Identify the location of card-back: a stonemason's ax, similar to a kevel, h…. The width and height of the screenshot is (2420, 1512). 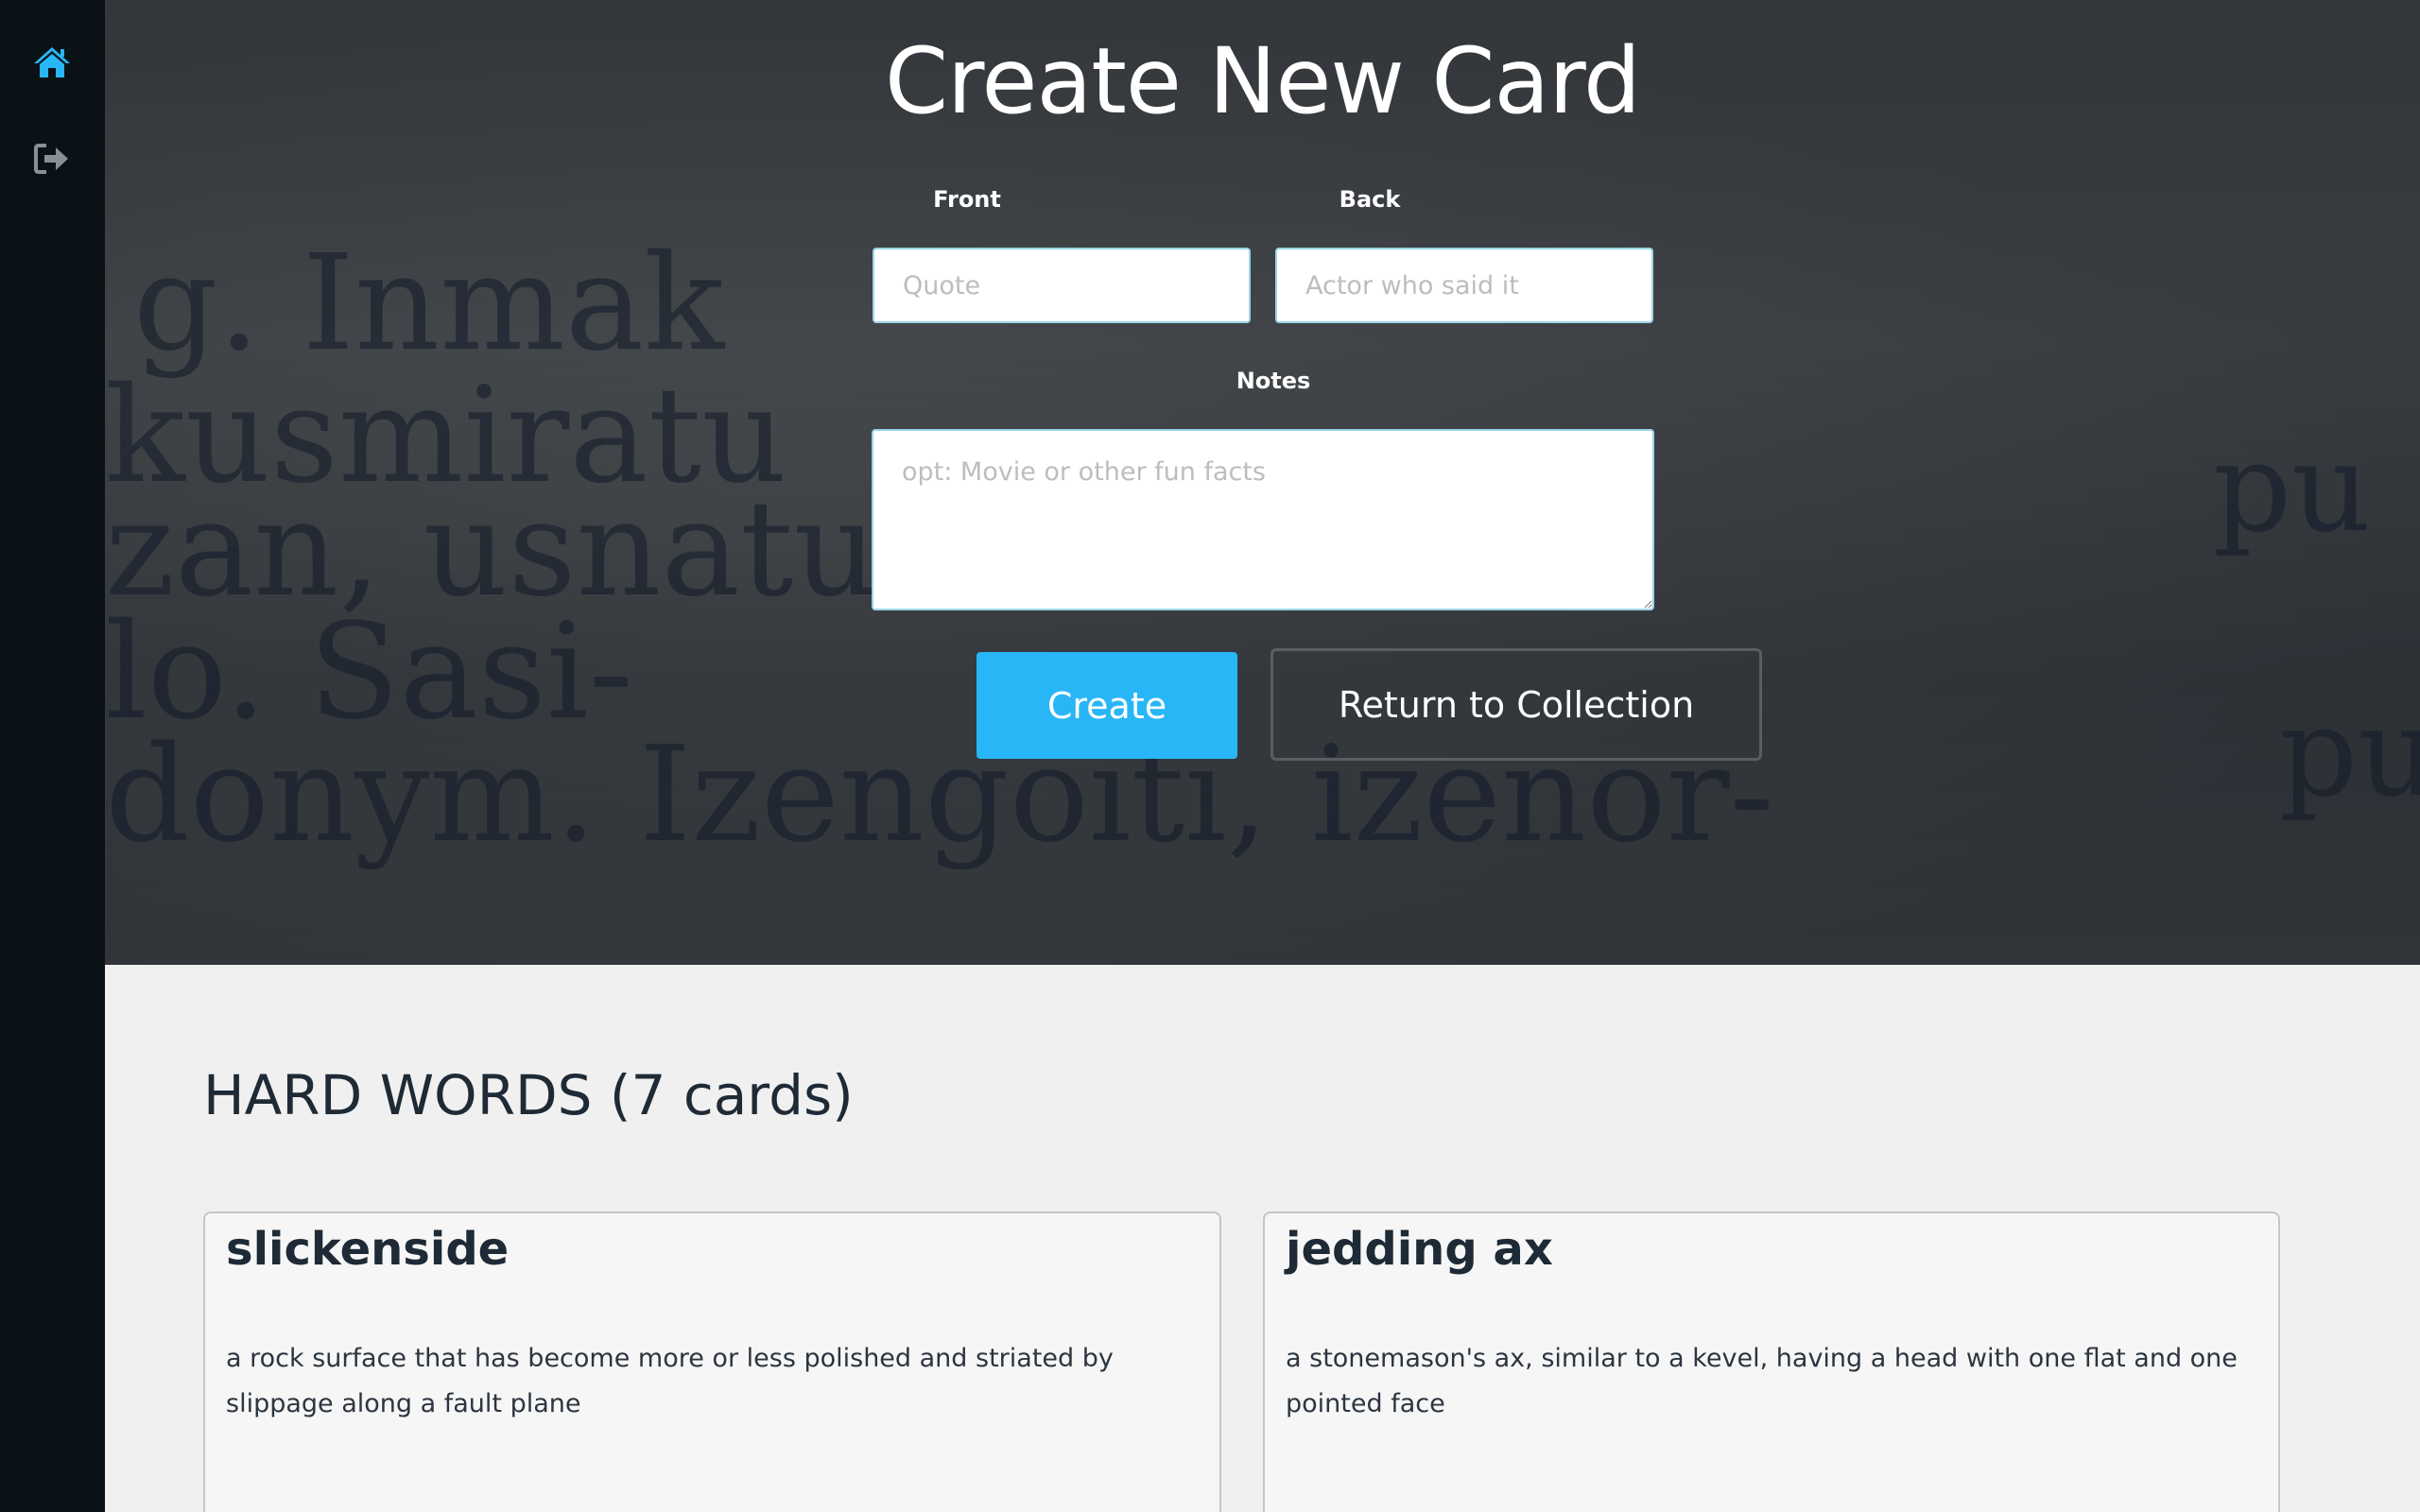
(1762, 1381).